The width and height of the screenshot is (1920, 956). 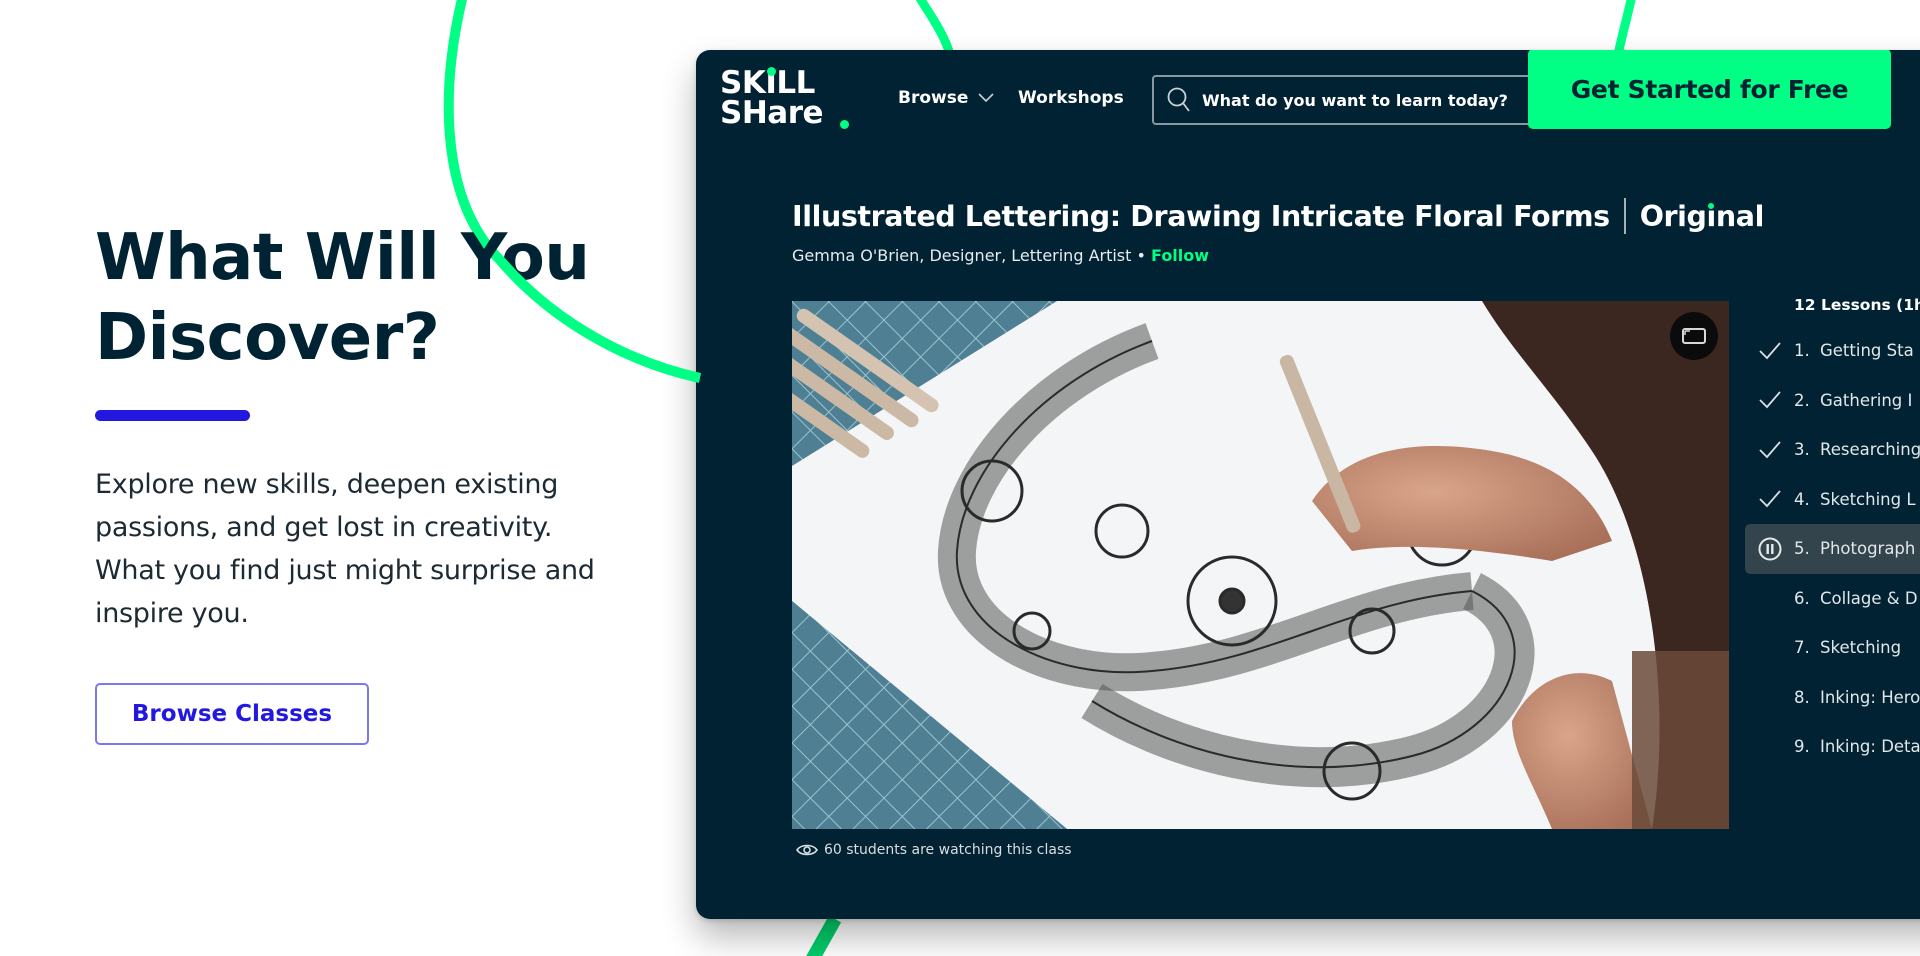 I want to click on original-badge-i: ı, so click(x=1711, y=216).